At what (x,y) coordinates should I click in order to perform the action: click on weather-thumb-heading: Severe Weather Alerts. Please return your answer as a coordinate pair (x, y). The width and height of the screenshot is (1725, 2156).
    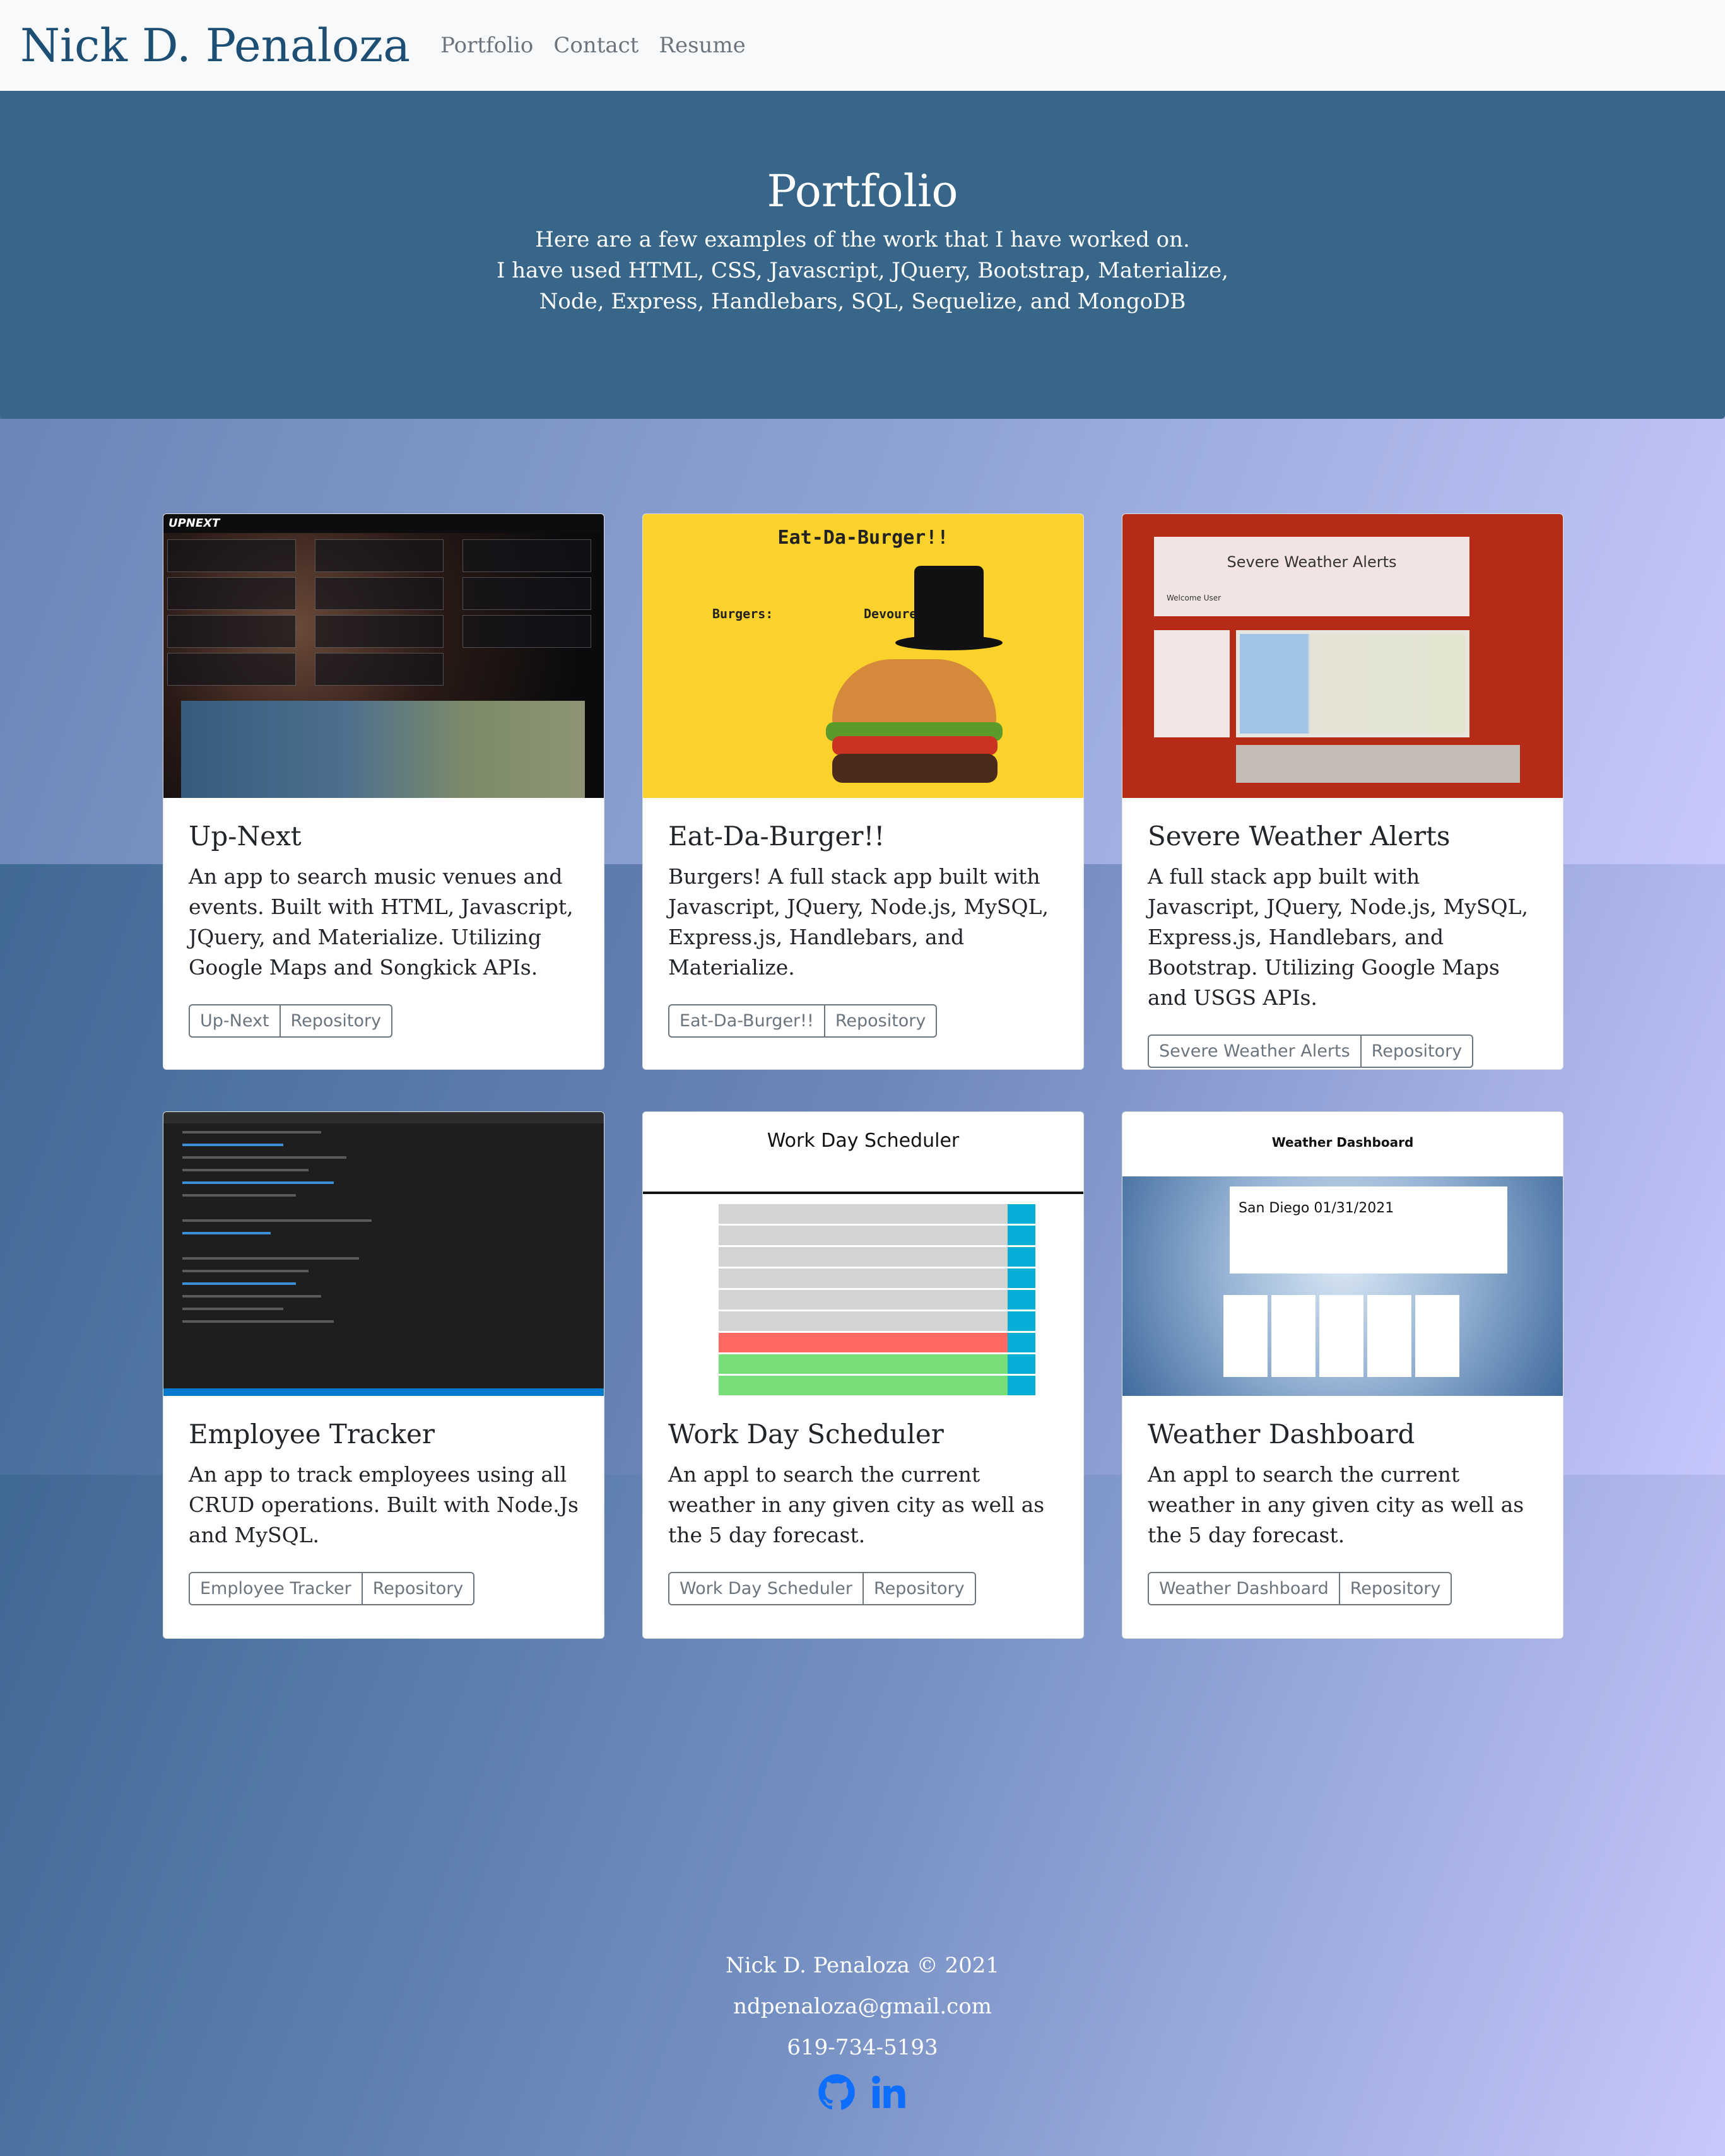
    Looking at the image, I should click on (1312, 562).